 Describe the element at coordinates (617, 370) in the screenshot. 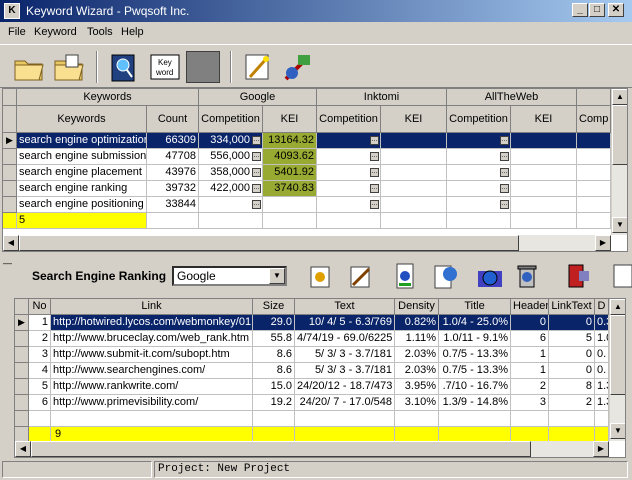

I see `ranking-vscrollbar: ▲ ▼` at that location.